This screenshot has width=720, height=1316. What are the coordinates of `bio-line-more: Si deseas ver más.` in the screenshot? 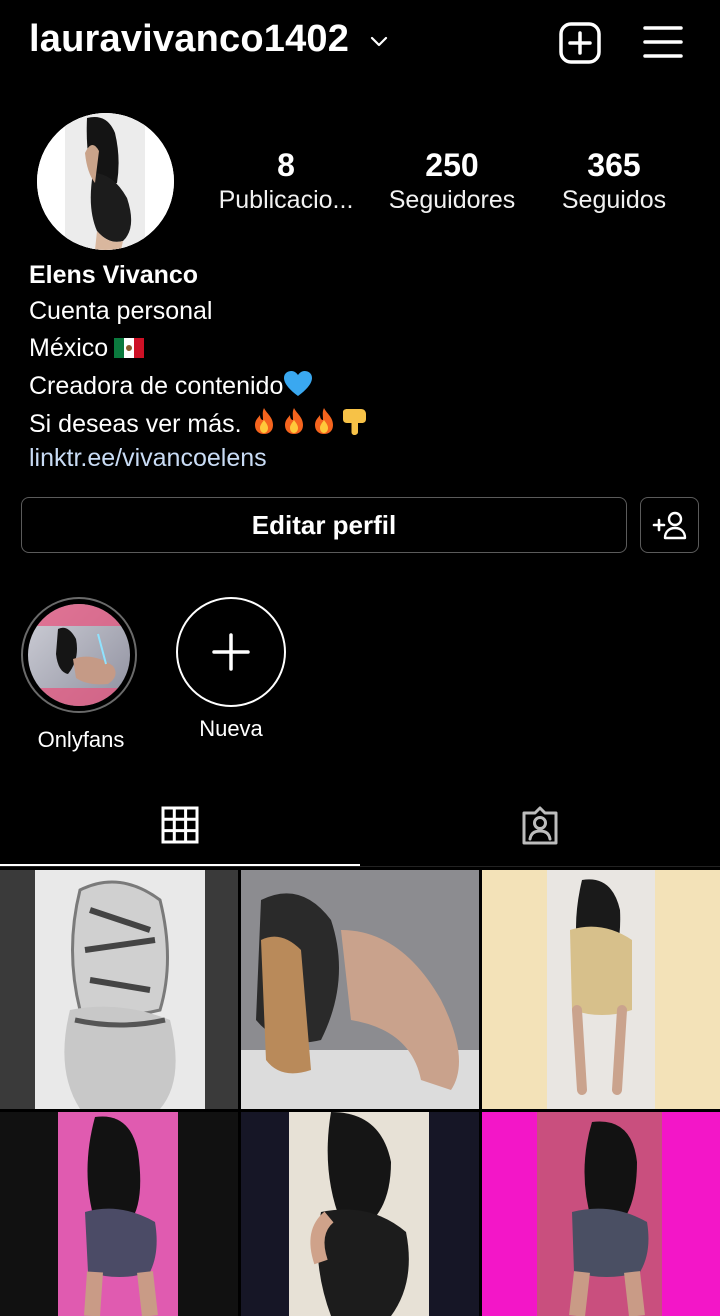 It's located at (199, 422).